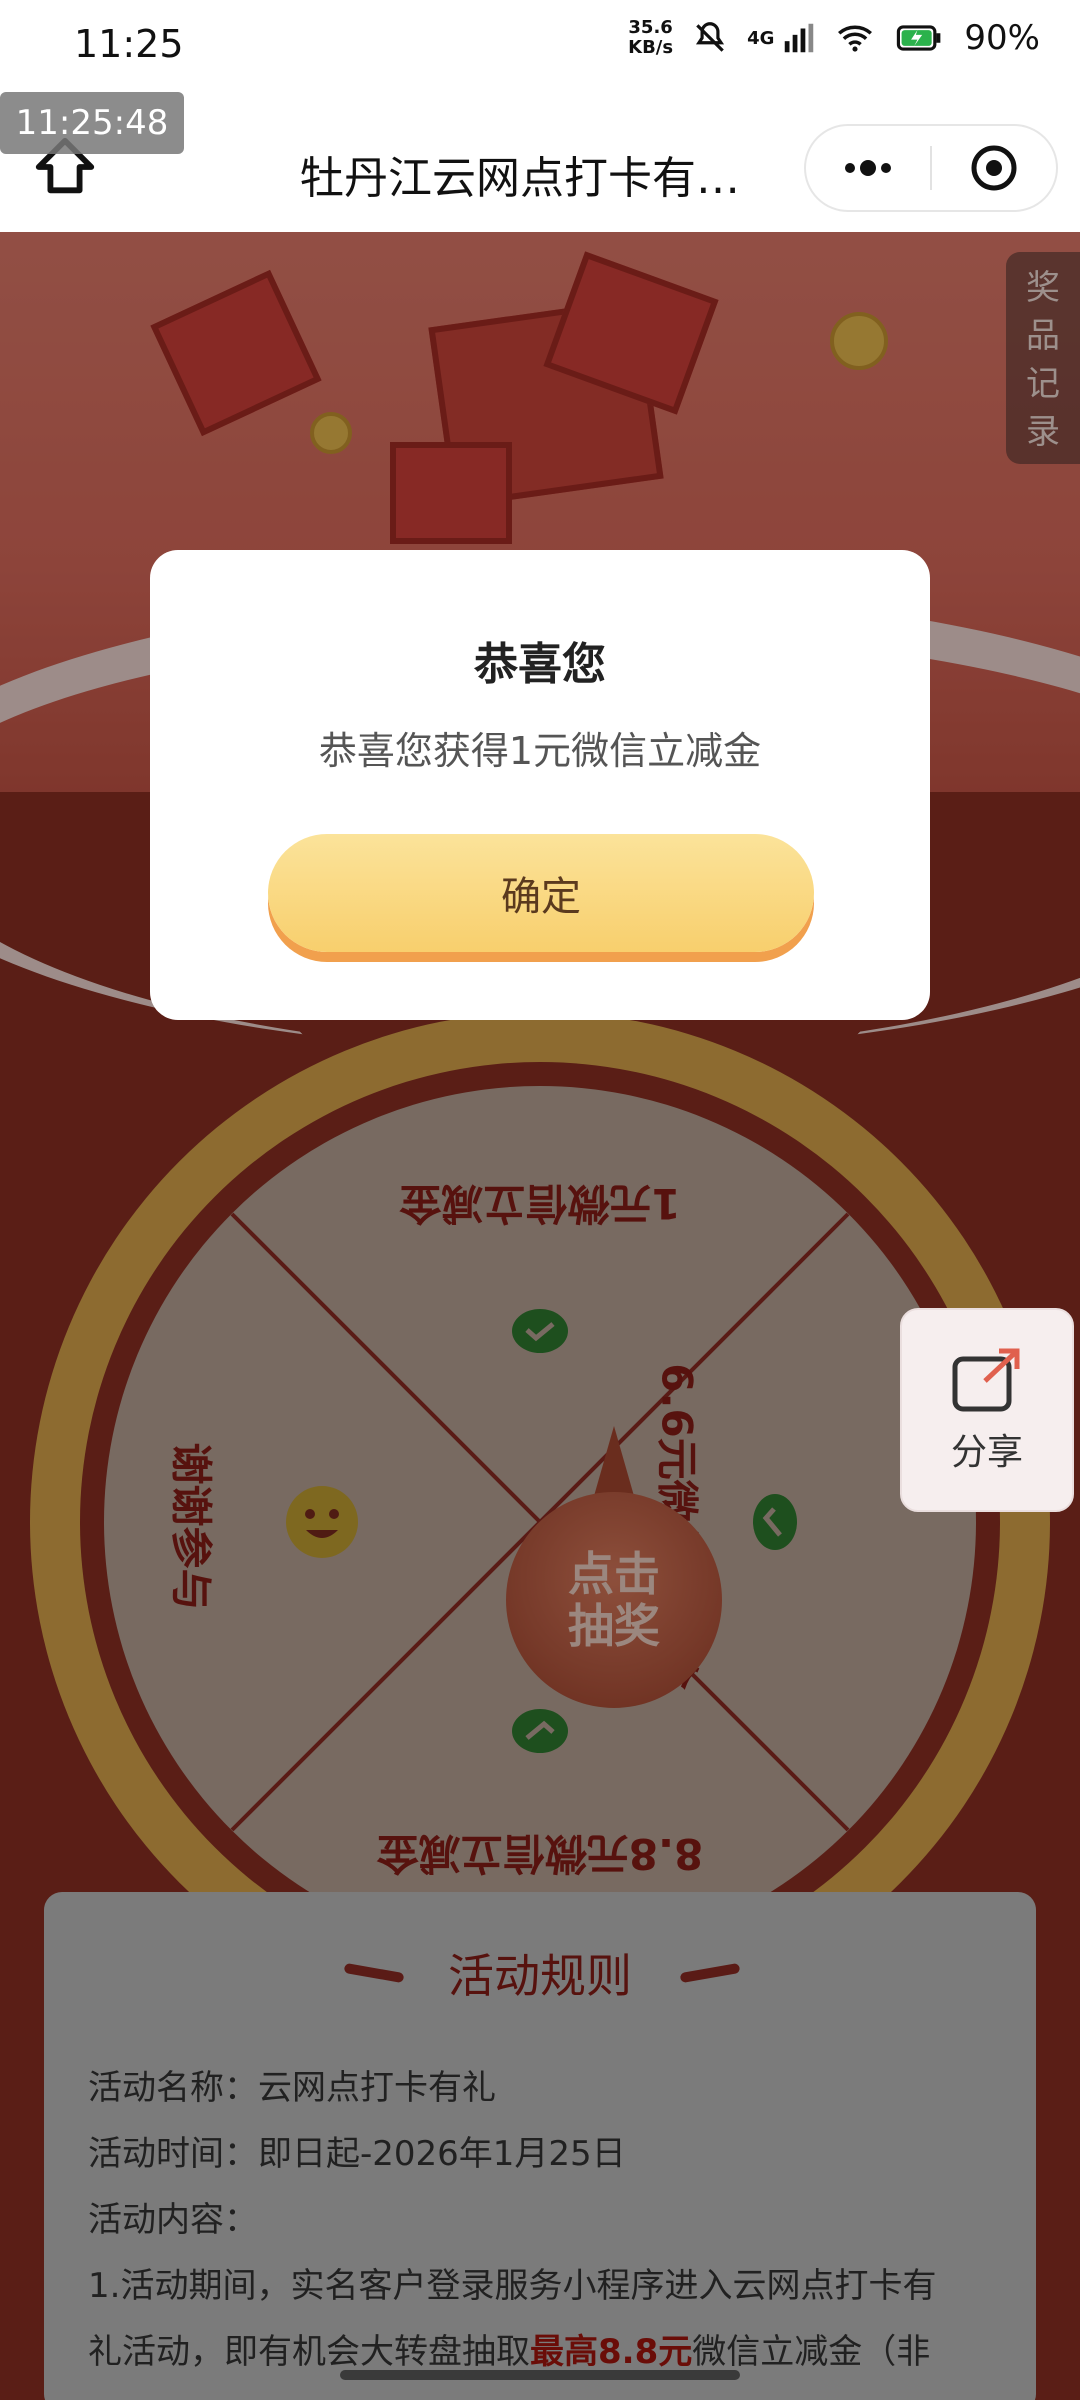 This screenshot has width=1080, height=2400. What do you see at coordinates (540, 785) in the screenshot?
I see `prize-dialog: 恭喜您 恭喜您获得1元微信立减金 确定` at bounding box center [540, 785].